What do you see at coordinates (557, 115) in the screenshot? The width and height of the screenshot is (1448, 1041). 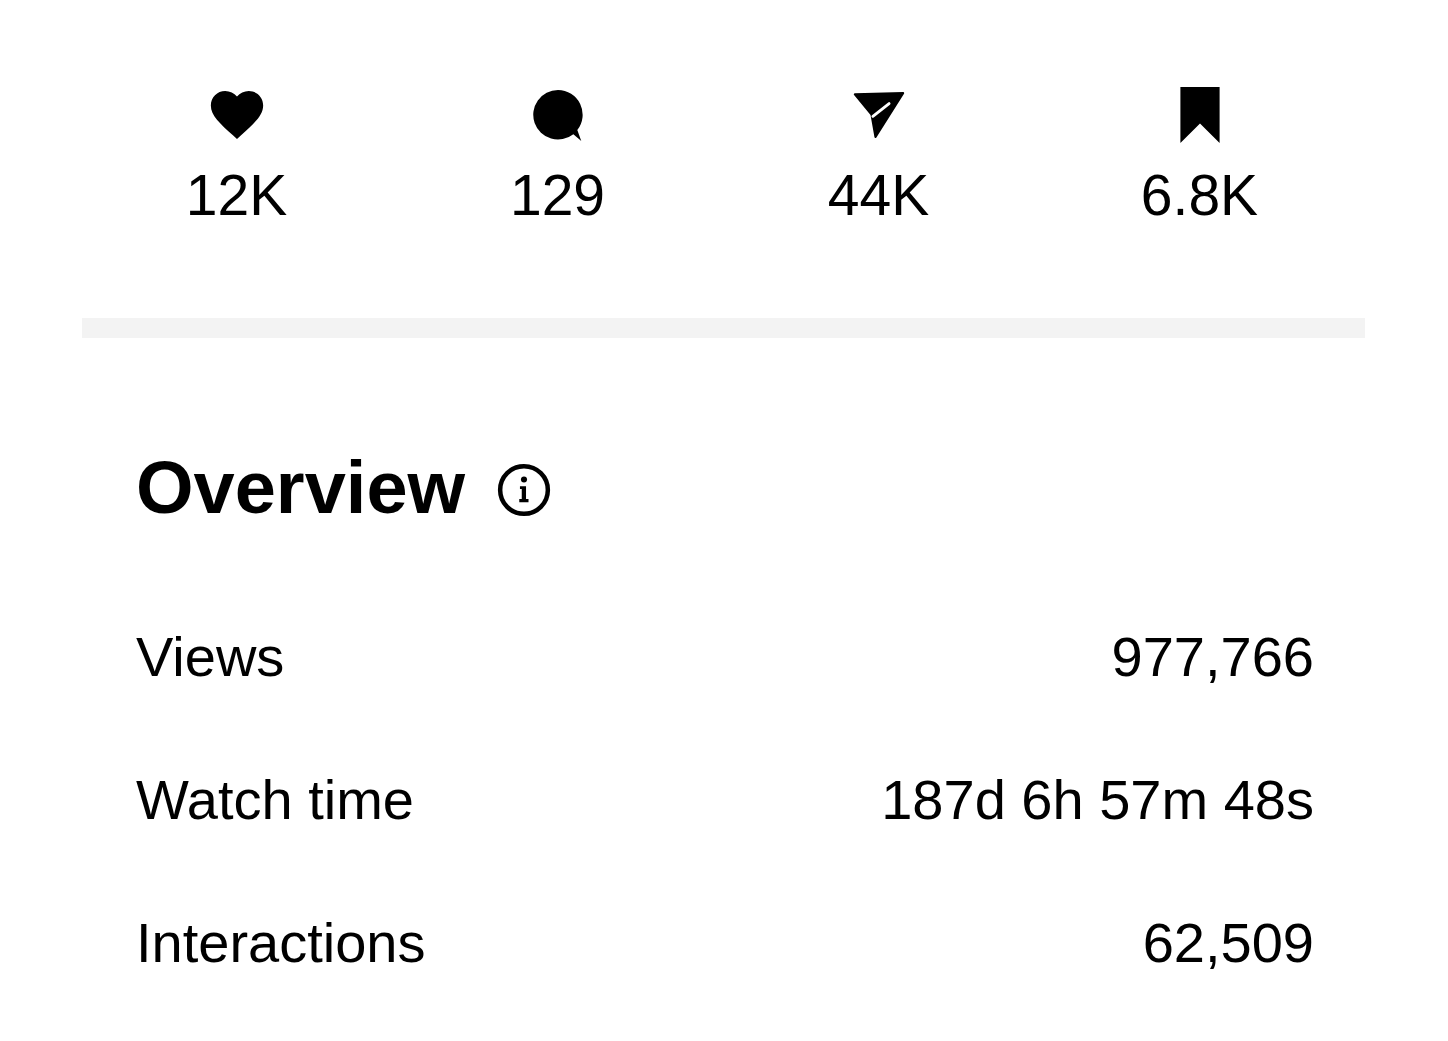 I see `speech-bubble-icon` at bounding box center [557, 115].